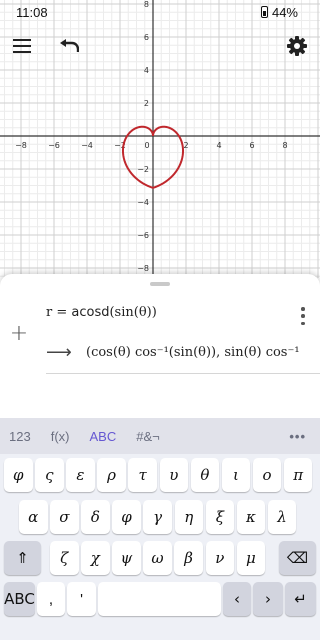  I want to click on y-tick-label: −6, so click(143, 235).